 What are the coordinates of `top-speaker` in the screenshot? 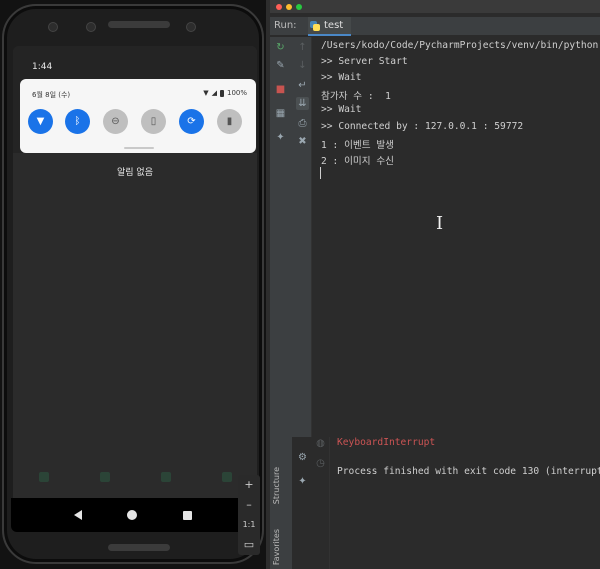 It's located at (139, 24).